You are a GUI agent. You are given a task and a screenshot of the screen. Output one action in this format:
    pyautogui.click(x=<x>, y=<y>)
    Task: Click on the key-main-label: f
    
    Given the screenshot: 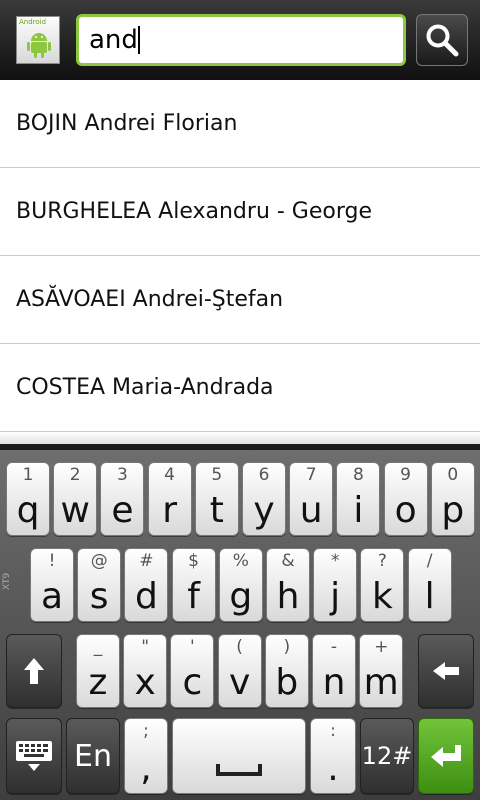 What is the action you would take?
    pyautogui.click(x=193, y=596)
    